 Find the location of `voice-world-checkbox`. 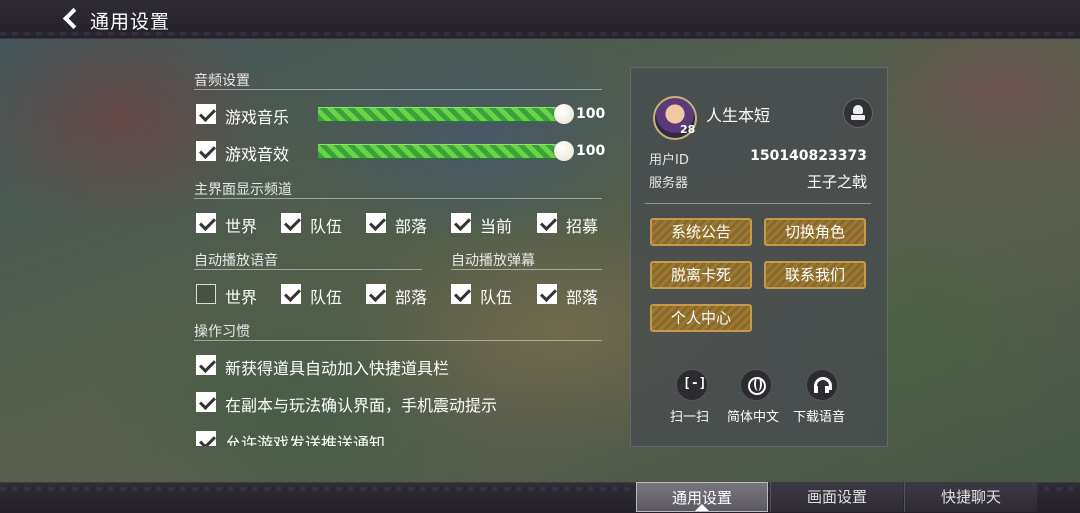

voice-world-checkbox is located at coordinates (206, 294).